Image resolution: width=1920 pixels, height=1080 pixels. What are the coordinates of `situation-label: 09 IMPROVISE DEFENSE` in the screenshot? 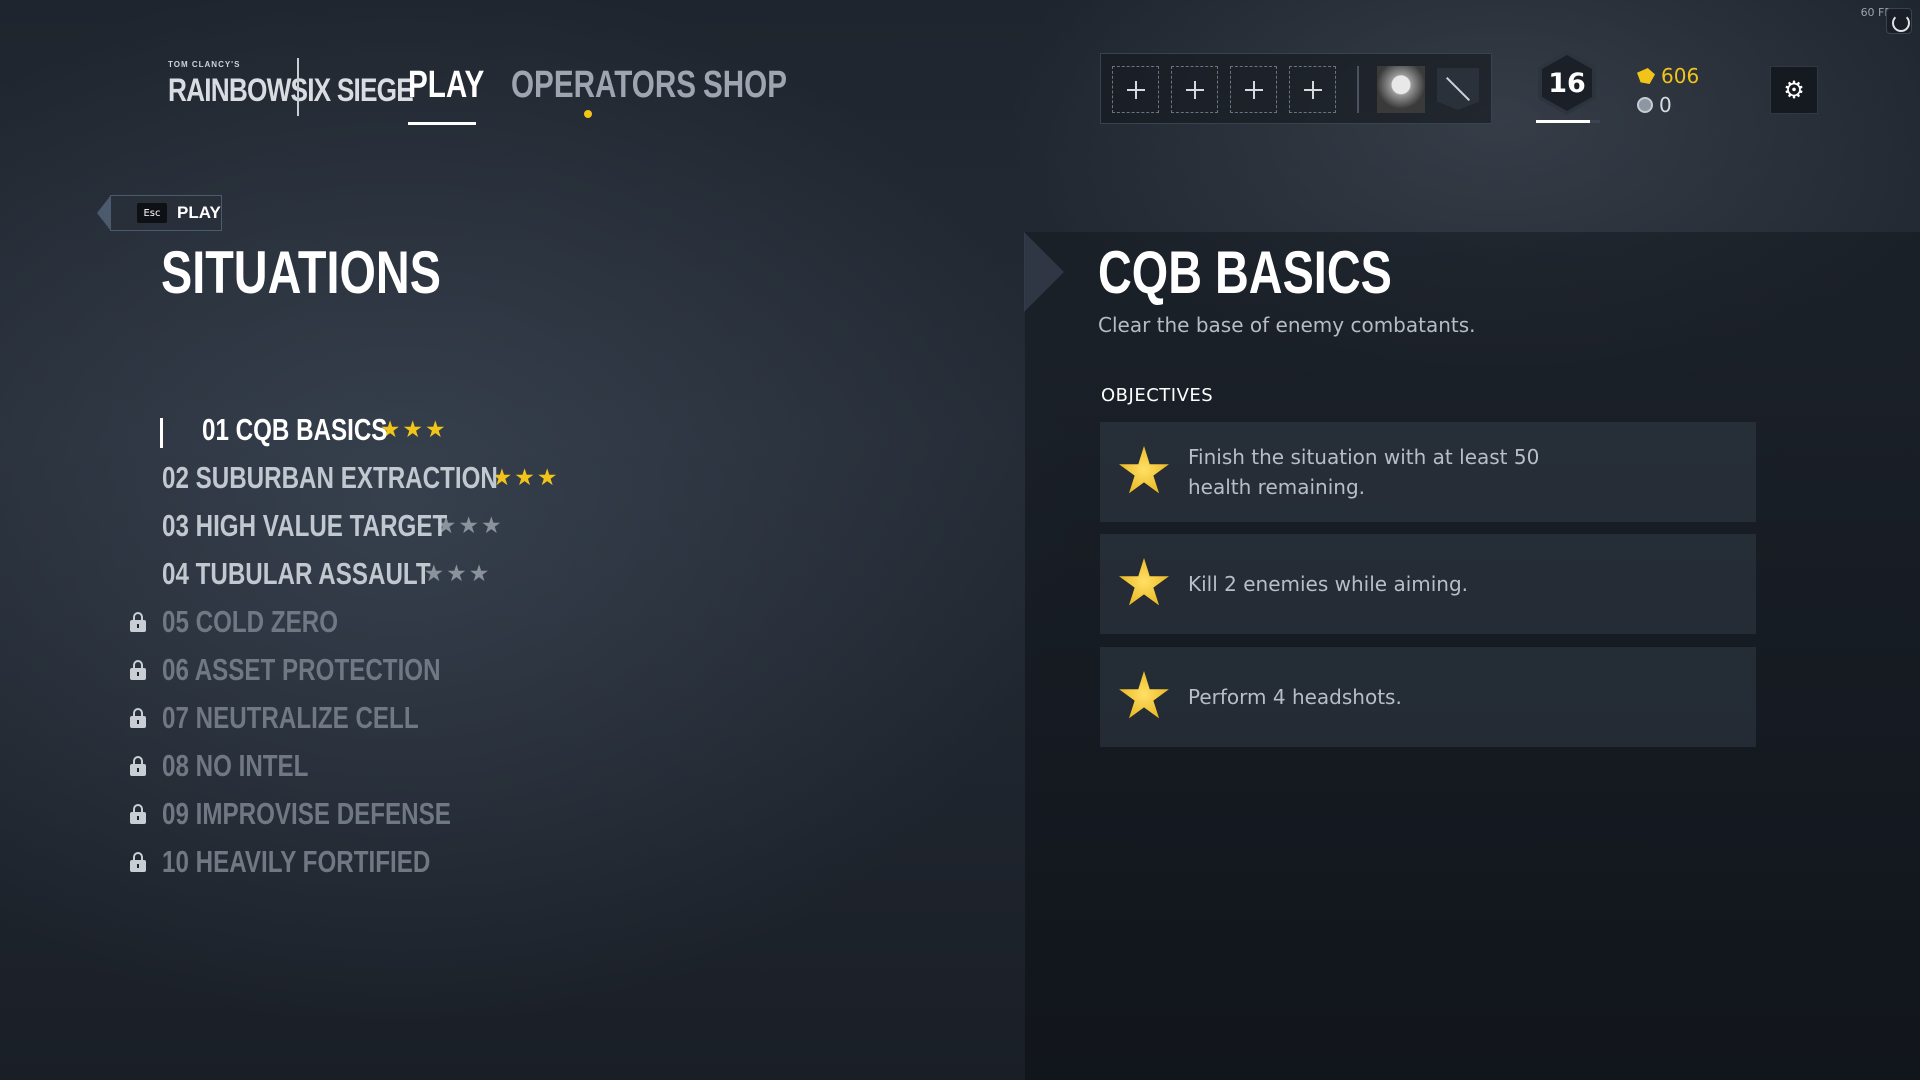 It's located at (306, 813).